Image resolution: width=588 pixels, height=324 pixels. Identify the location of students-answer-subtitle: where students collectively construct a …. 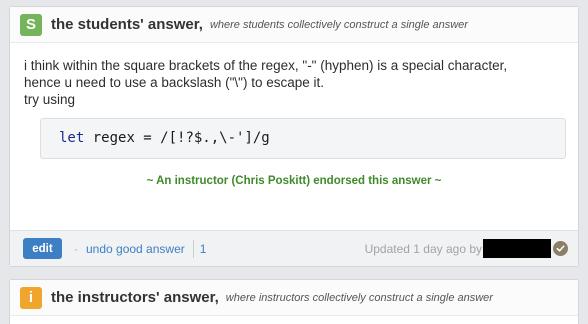
(338, 24).